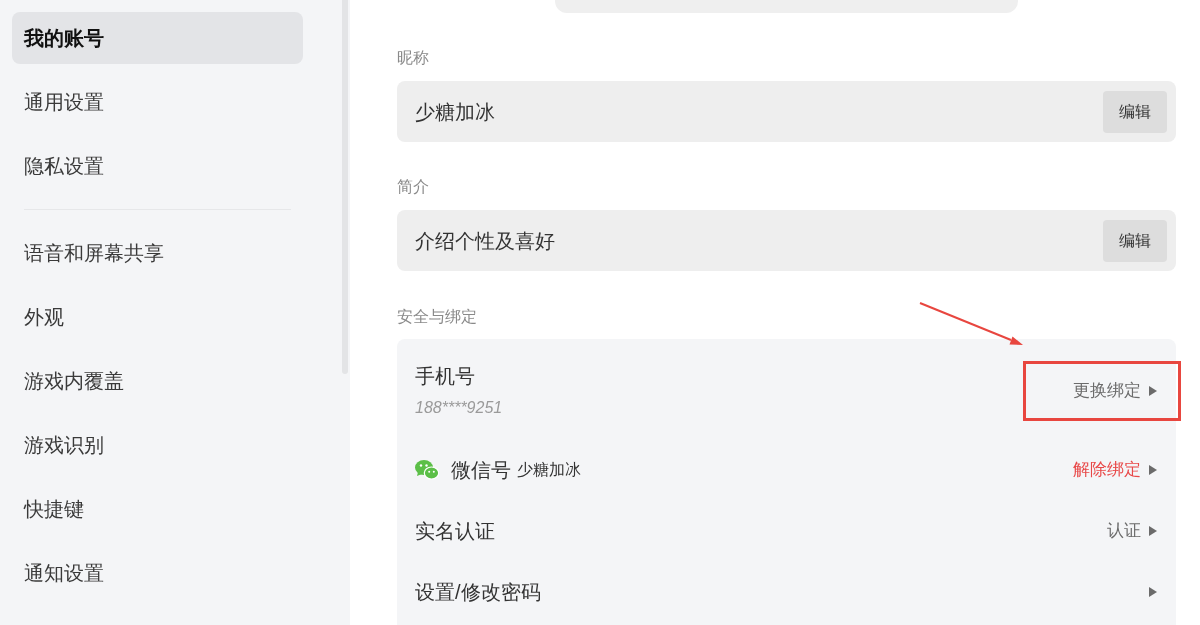  I want to click on row-title: 实名认证, so click(455, 531).